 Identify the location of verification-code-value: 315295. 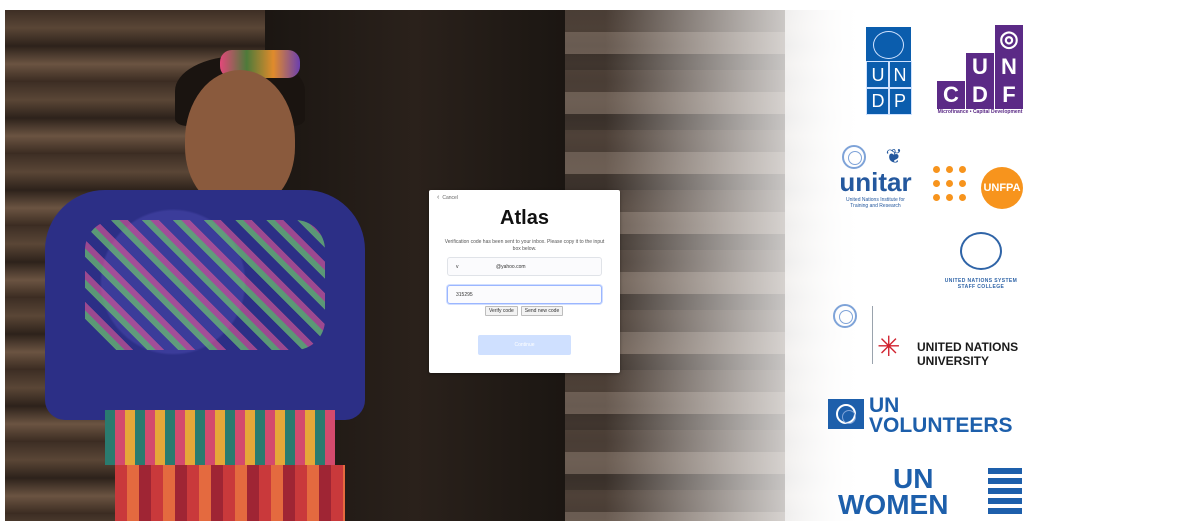
(464, 294).